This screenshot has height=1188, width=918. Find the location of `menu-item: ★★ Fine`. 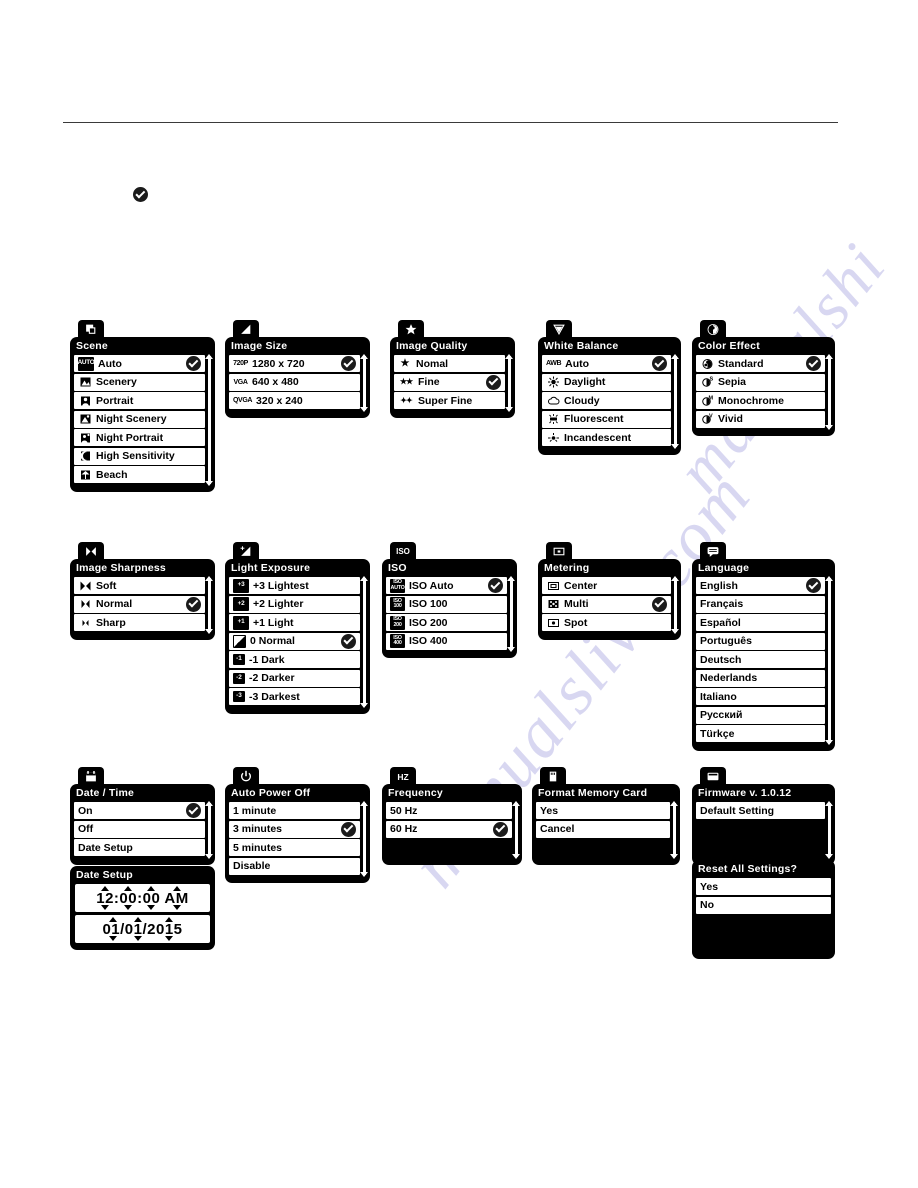

menu-item: ★★ Fine is located at coordinates (449, 382).